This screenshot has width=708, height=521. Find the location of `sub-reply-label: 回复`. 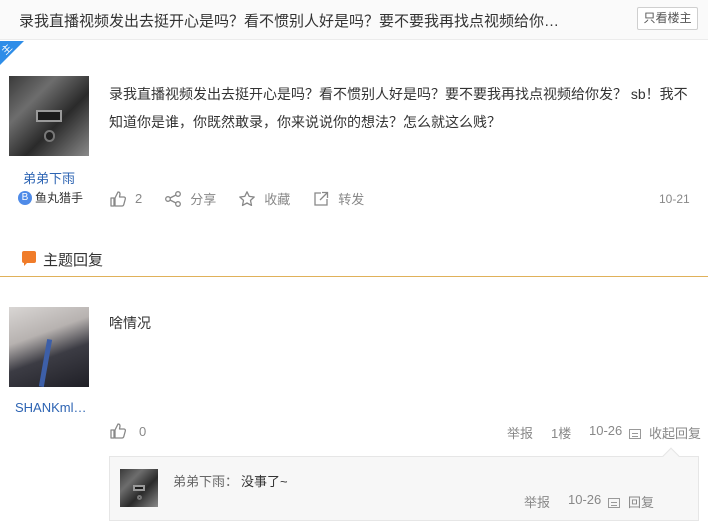

sub-reply-label: 回复 is located at coordinates (641, 502).